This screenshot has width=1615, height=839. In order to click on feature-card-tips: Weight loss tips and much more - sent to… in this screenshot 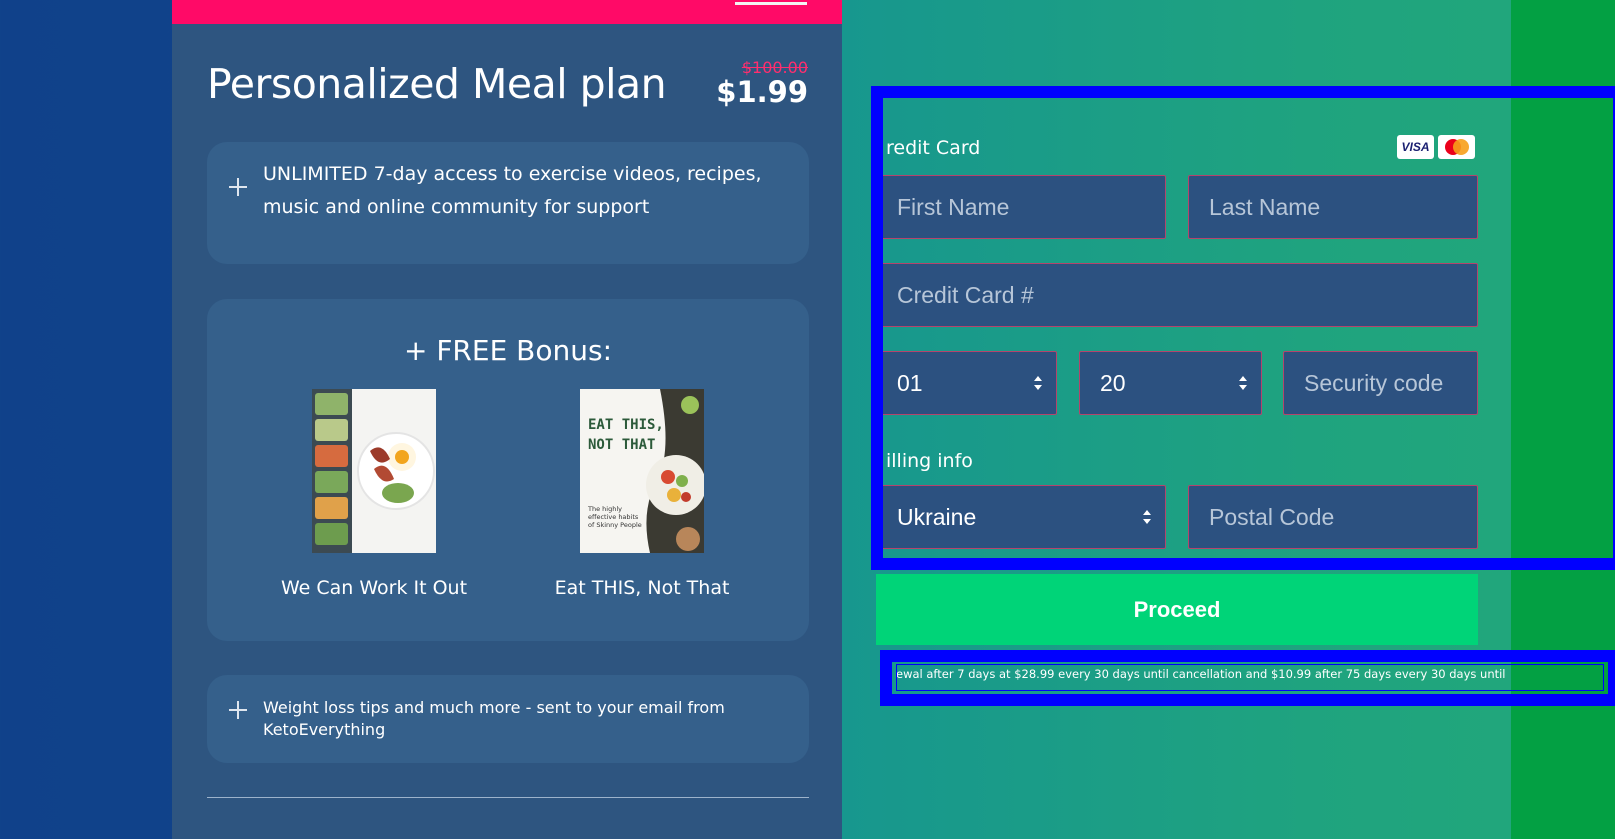, I will do `click(508, 719)`.